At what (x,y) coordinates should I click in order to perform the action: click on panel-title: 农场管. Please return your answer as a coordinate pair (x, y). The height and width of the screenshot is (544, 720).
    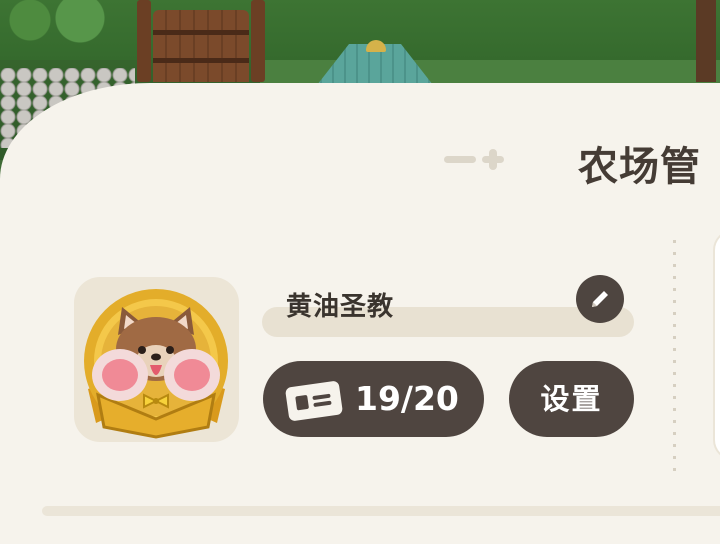
    Looking at the image, I should click on (639, 167).